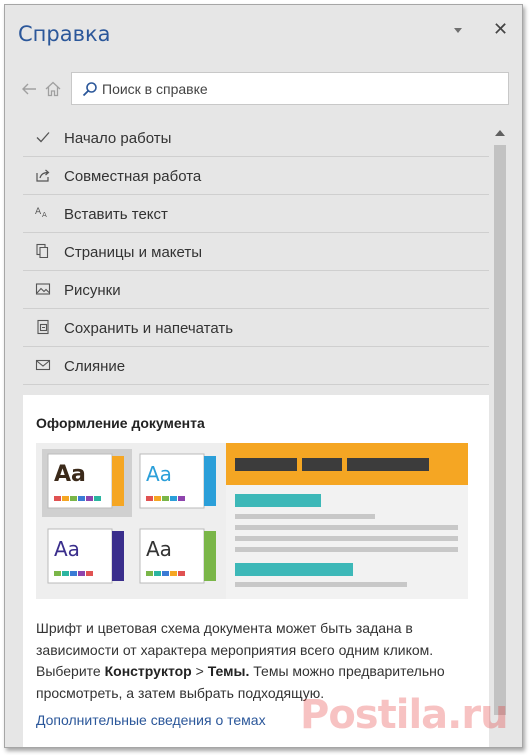  I want to click on navigation-row, so click(263, 89).